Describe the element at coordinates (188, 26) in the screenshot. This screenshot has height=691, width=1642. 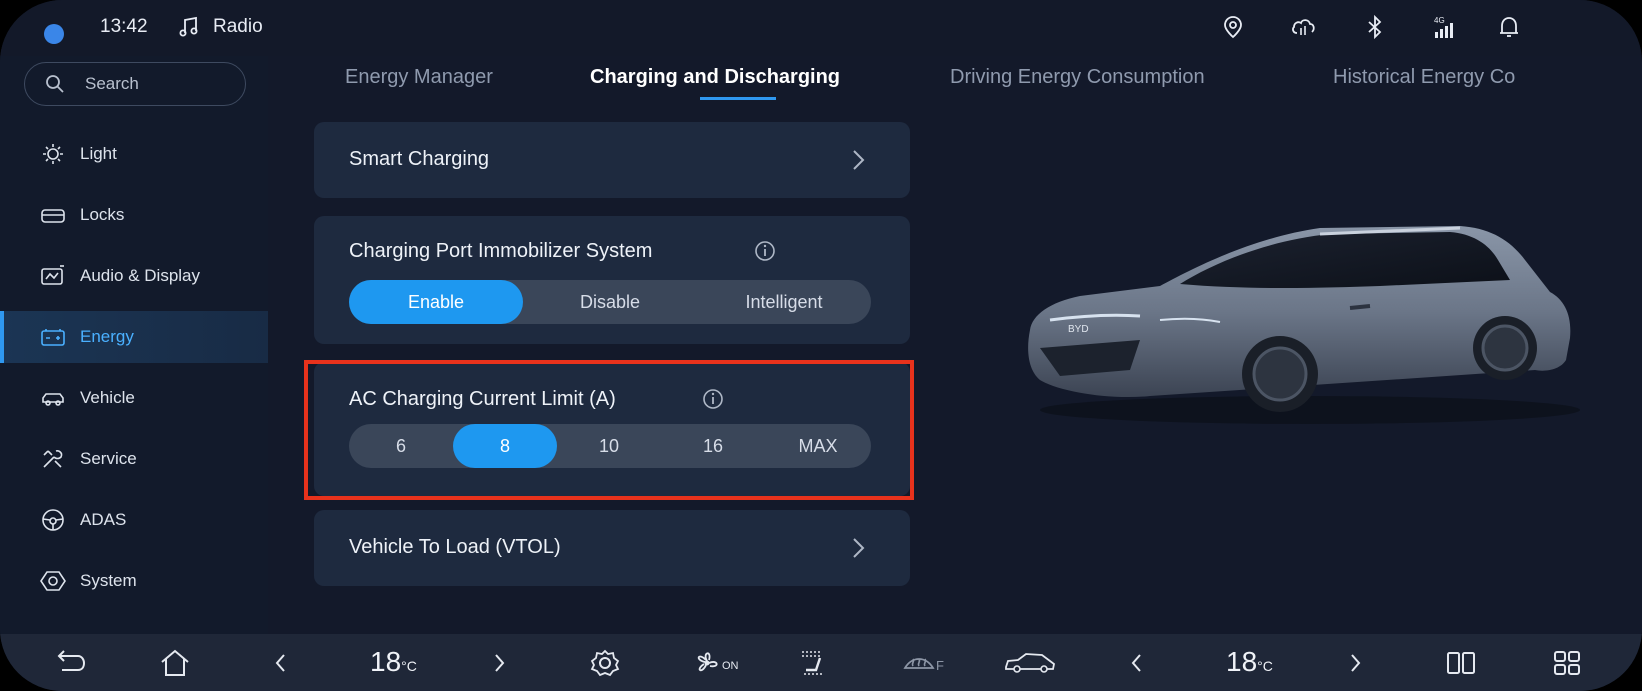
I see `music-note-icon` at that location.